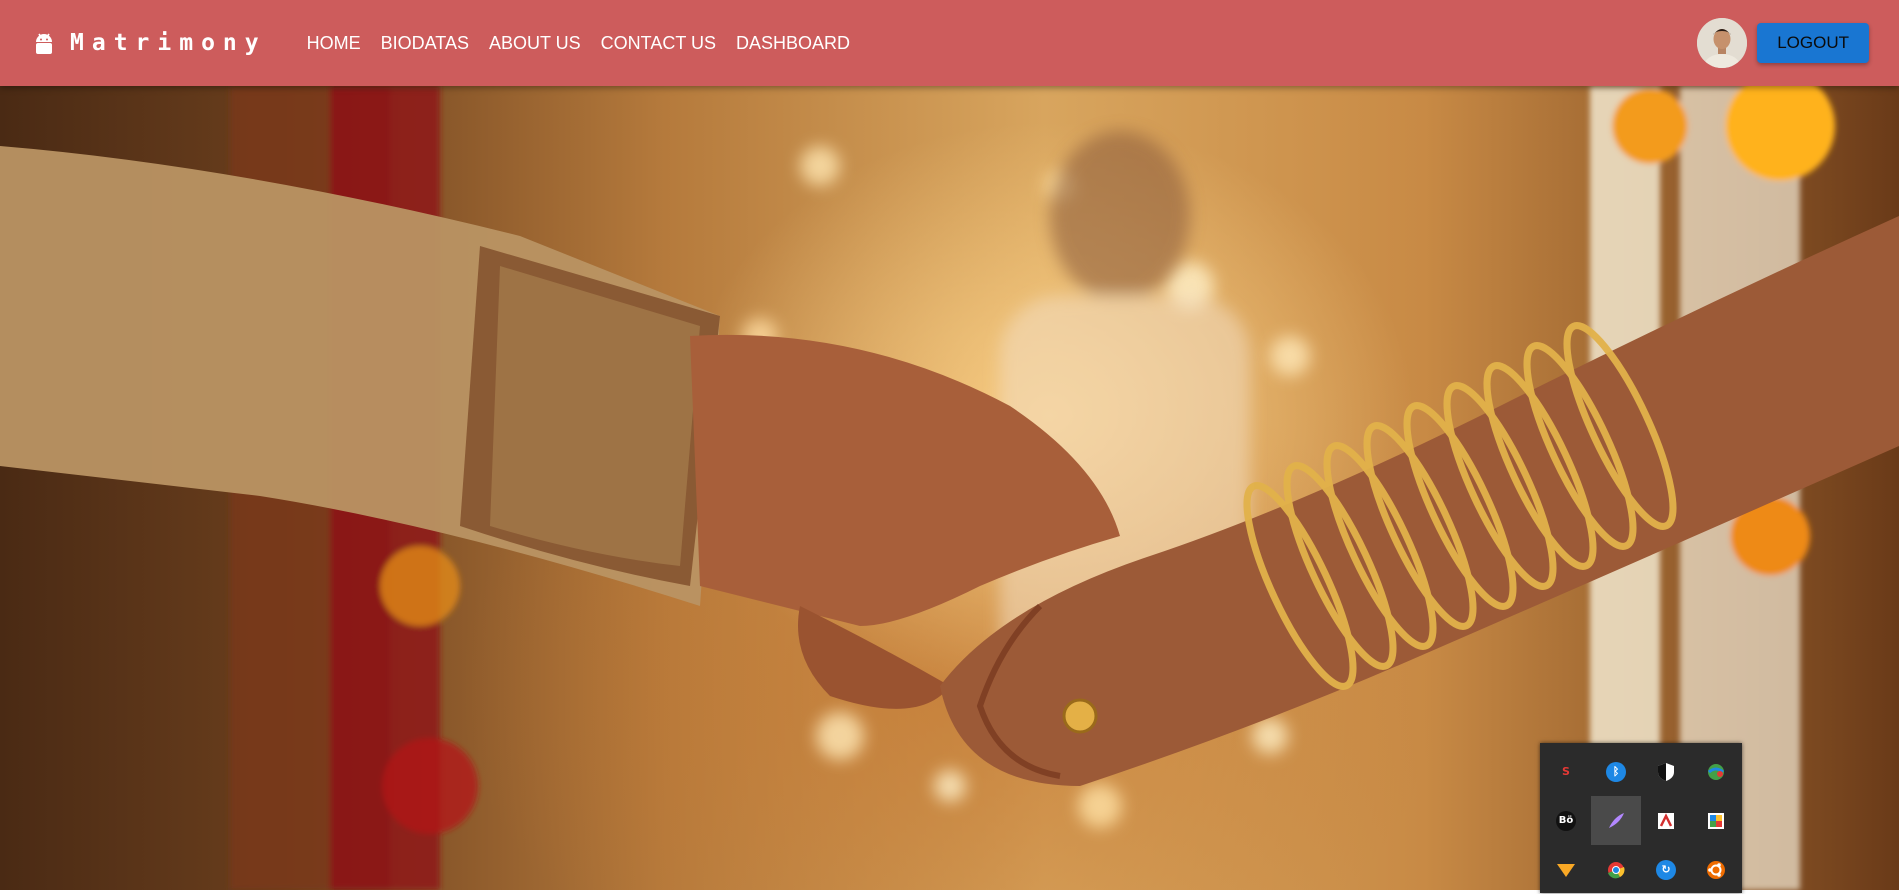  I want to click on tray-item: S, so click(1566, 771).